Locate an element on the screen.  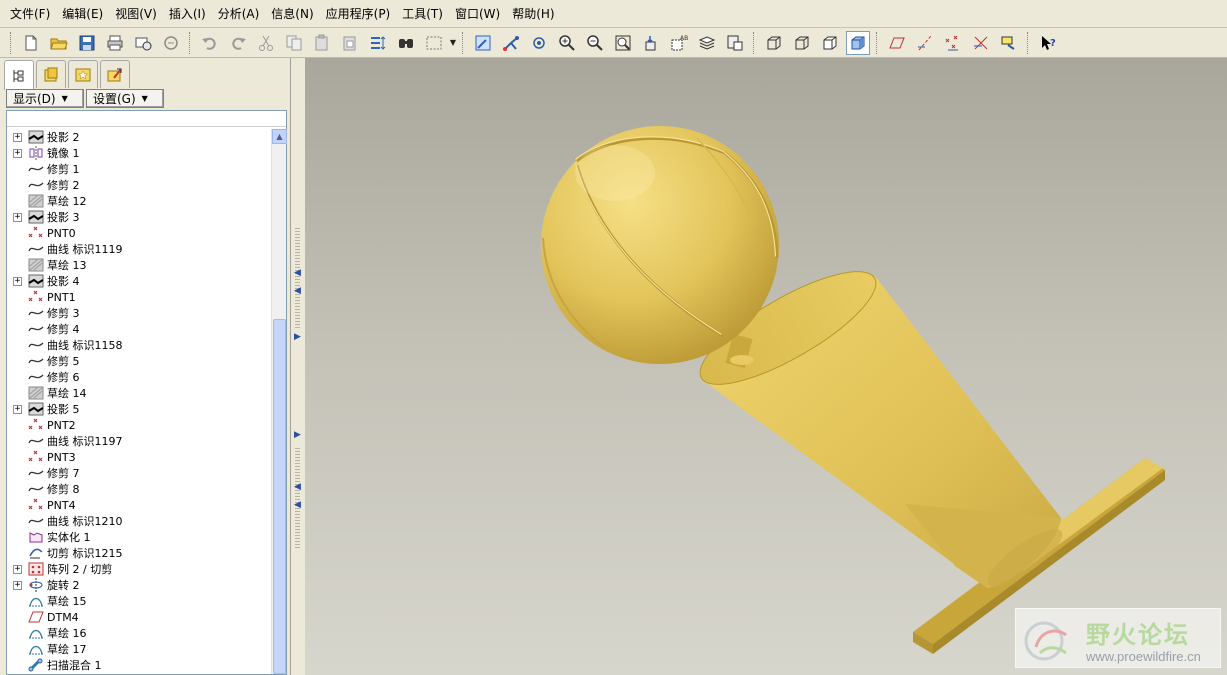
panel-splitter: ◀ ◀ ▶ ▶ ◀ ◀ is located at coordinates (298, 366).